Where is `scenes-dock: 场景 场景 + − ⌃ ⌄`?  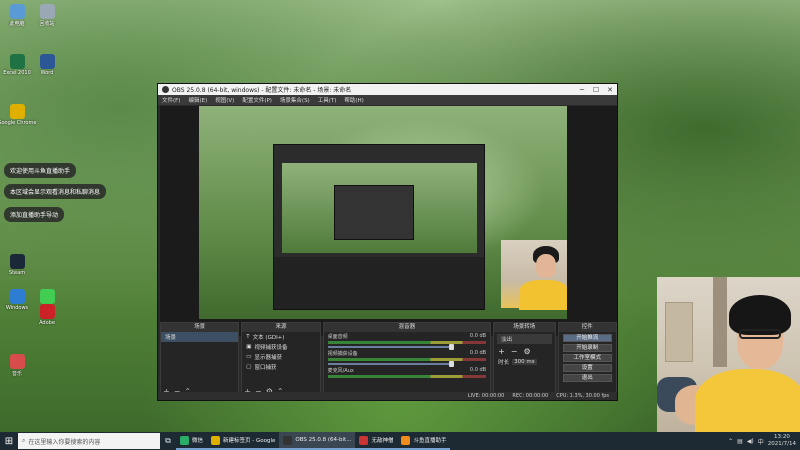 scenes-dock: 场景 场景 + − ⌃ ⌄ is located at coordinates (200, 361).